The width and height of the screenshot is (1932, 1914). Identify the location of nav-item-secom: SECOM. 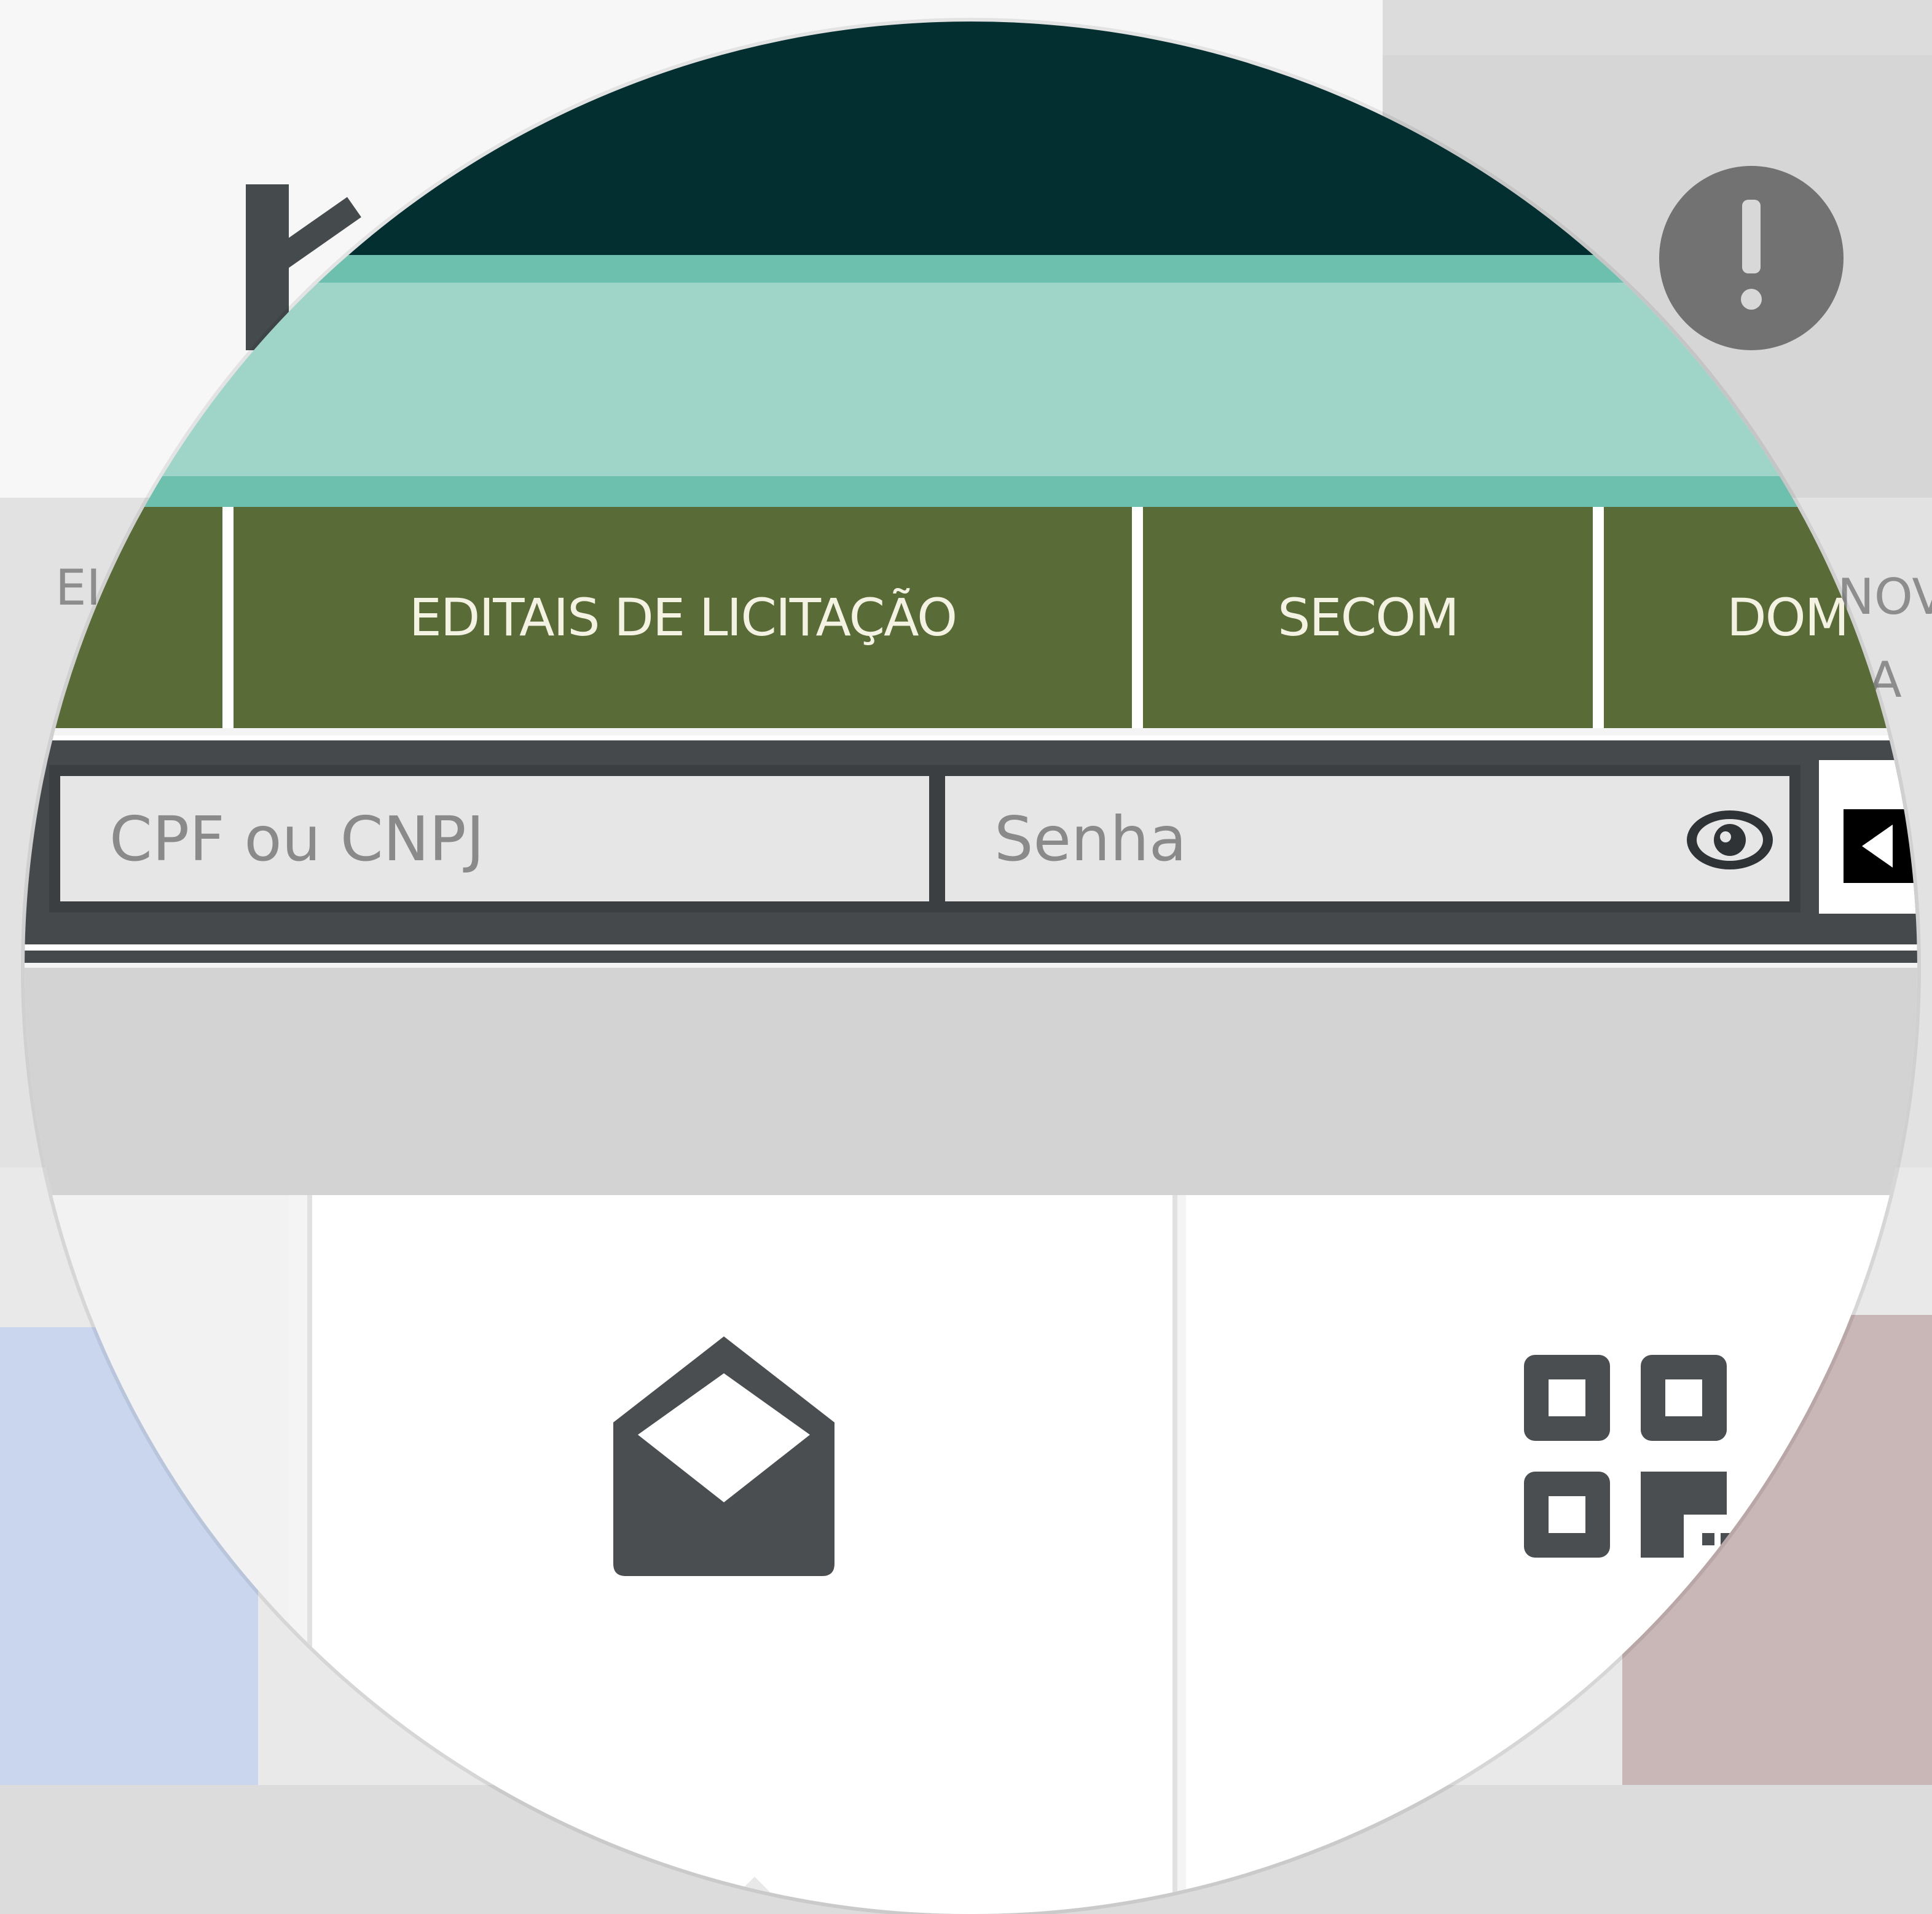
(1373, 617).